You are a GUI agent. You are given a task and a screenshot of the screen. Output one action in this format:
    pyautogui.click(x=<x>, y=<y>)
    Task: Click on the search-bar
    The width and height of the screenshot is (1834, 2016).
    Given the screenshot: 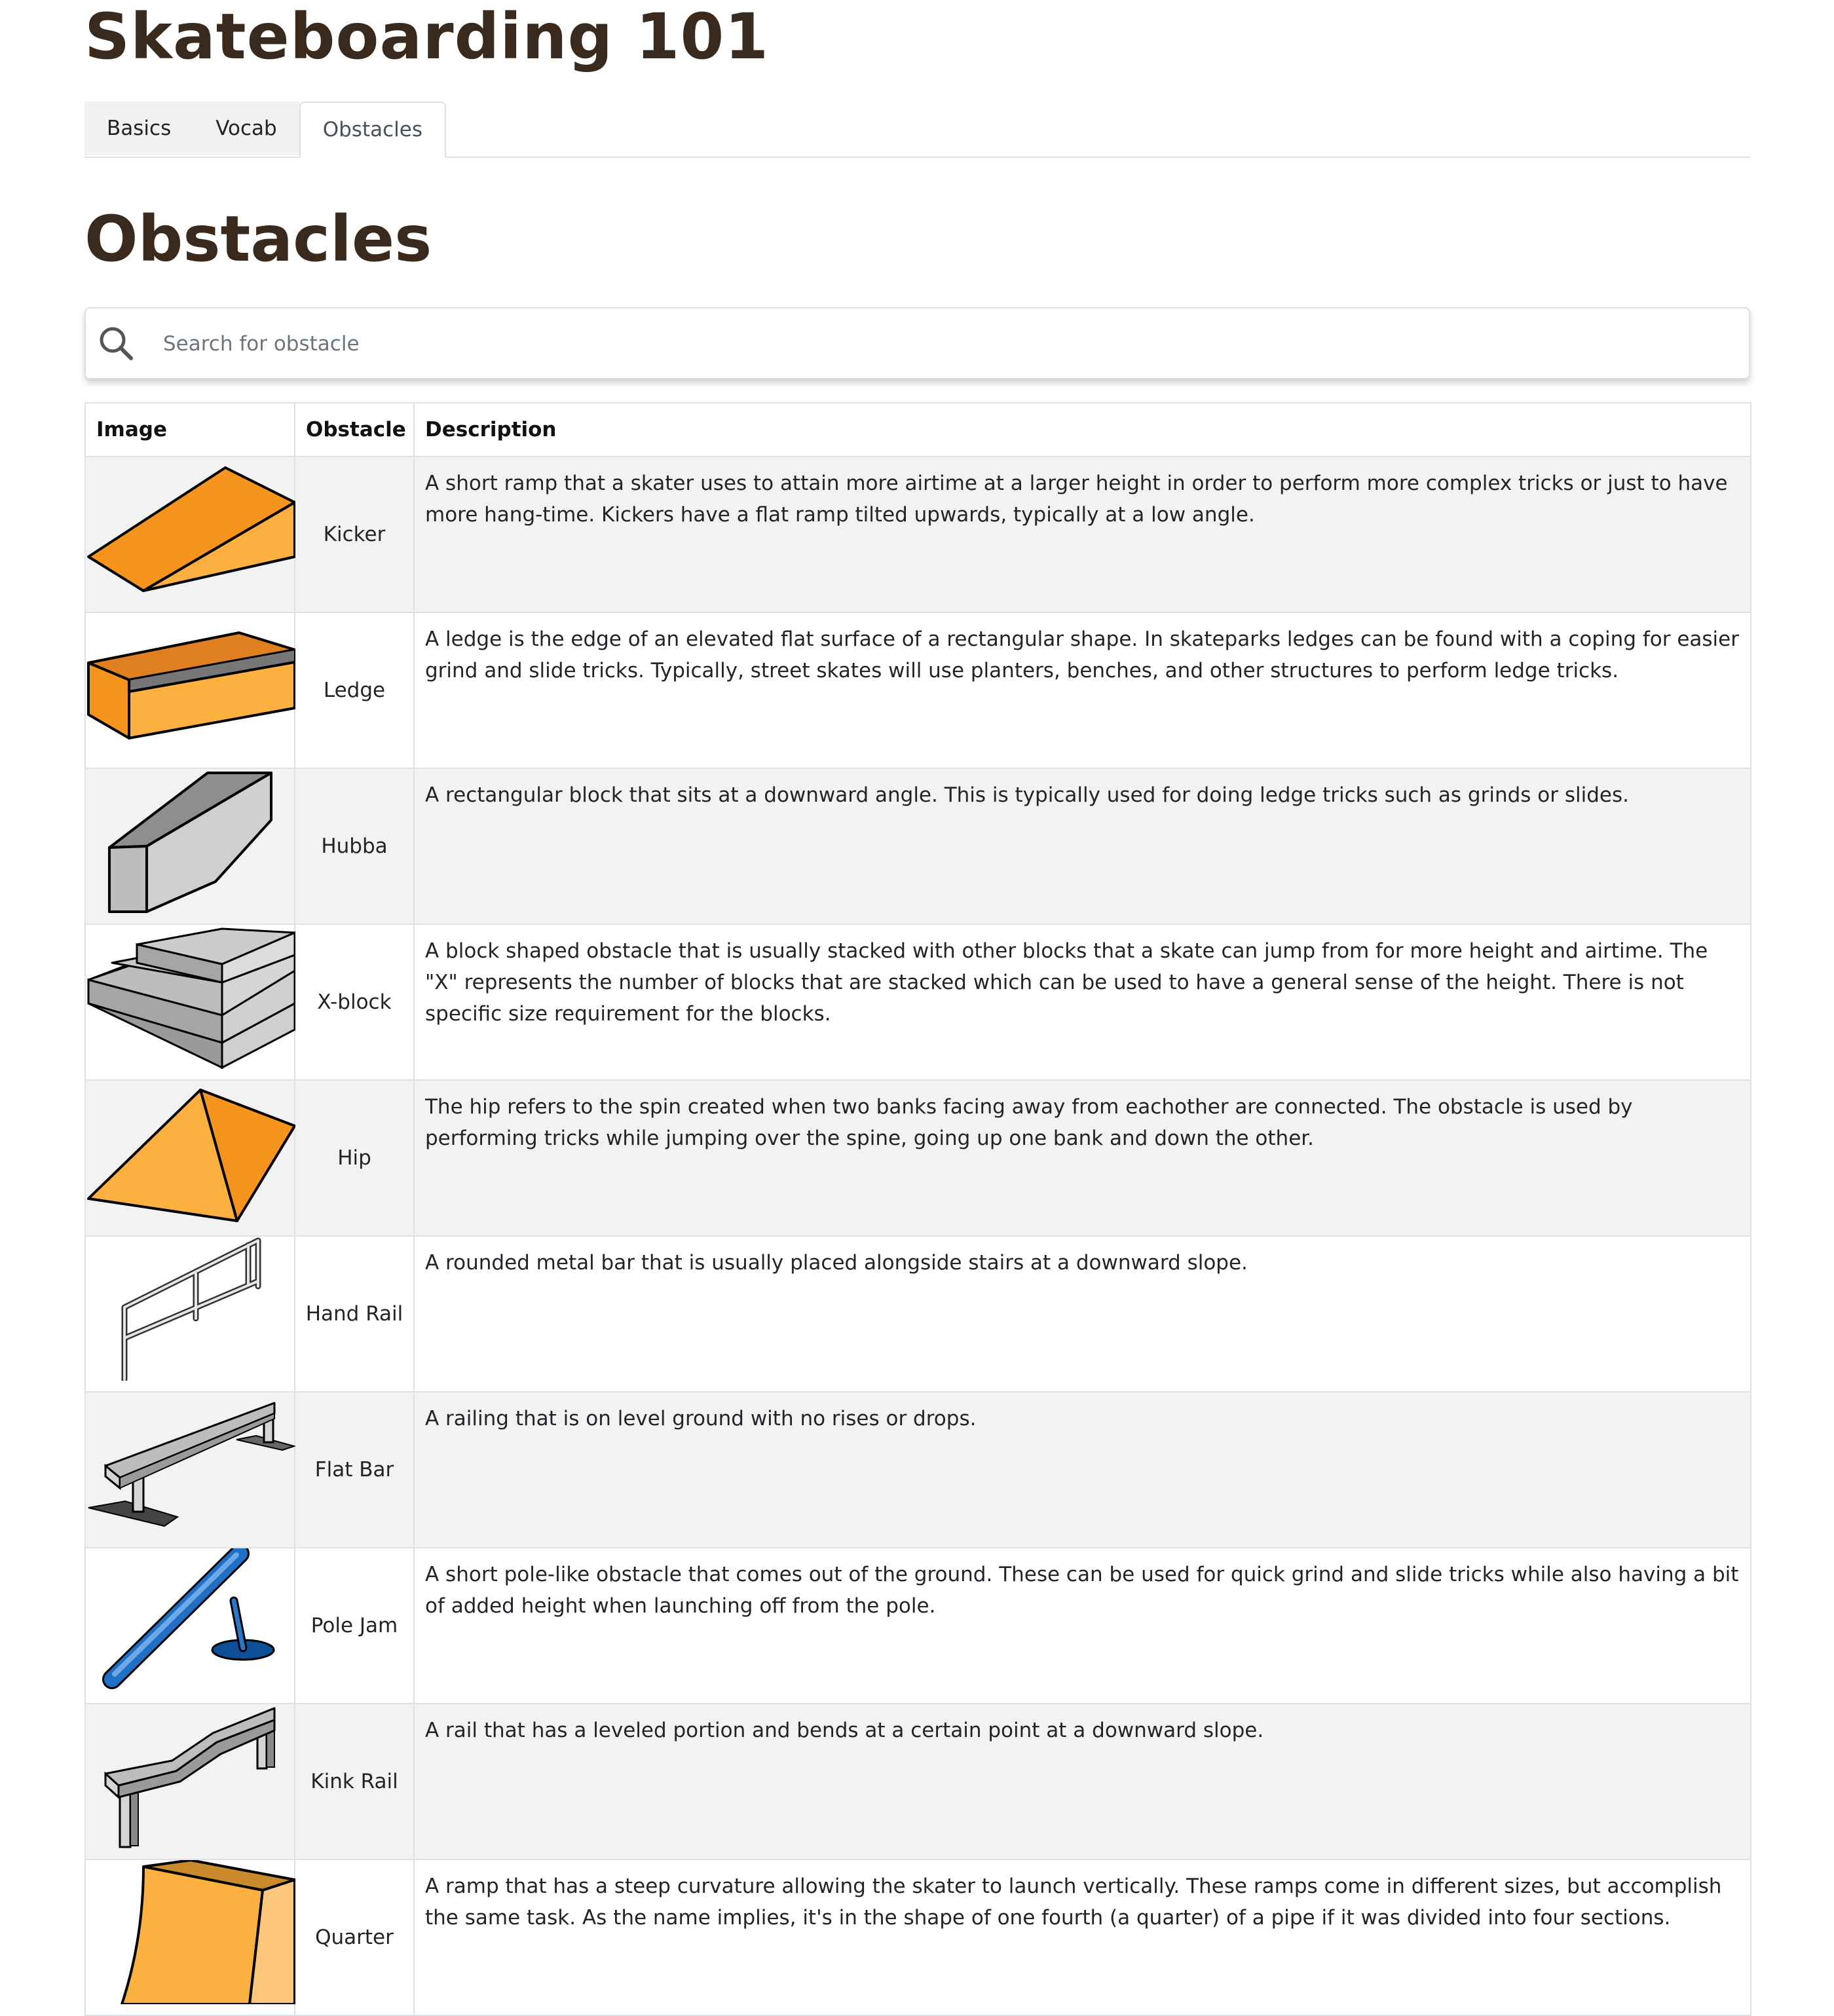 What is the action you would take?
    pyautogui.click(x=917, y=343)
    